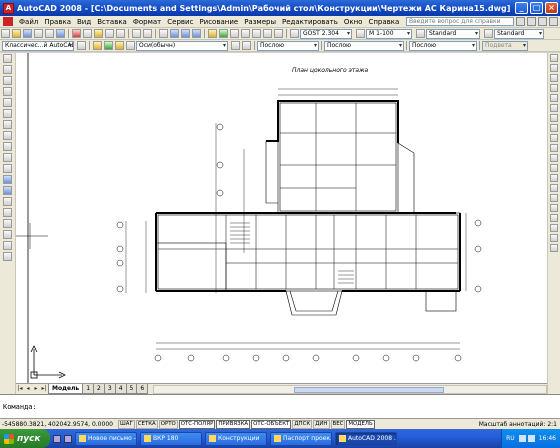  I want to click on publish-icon, so click(60, 33).